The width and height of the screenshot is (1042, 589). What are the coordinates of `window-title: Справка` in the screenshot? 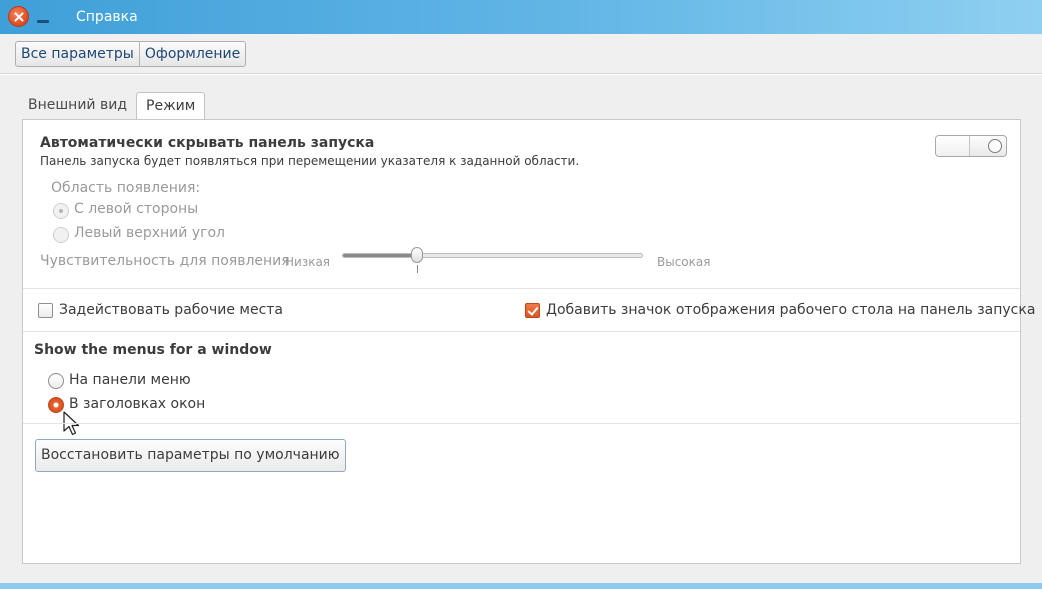 It's located at (107, 17).